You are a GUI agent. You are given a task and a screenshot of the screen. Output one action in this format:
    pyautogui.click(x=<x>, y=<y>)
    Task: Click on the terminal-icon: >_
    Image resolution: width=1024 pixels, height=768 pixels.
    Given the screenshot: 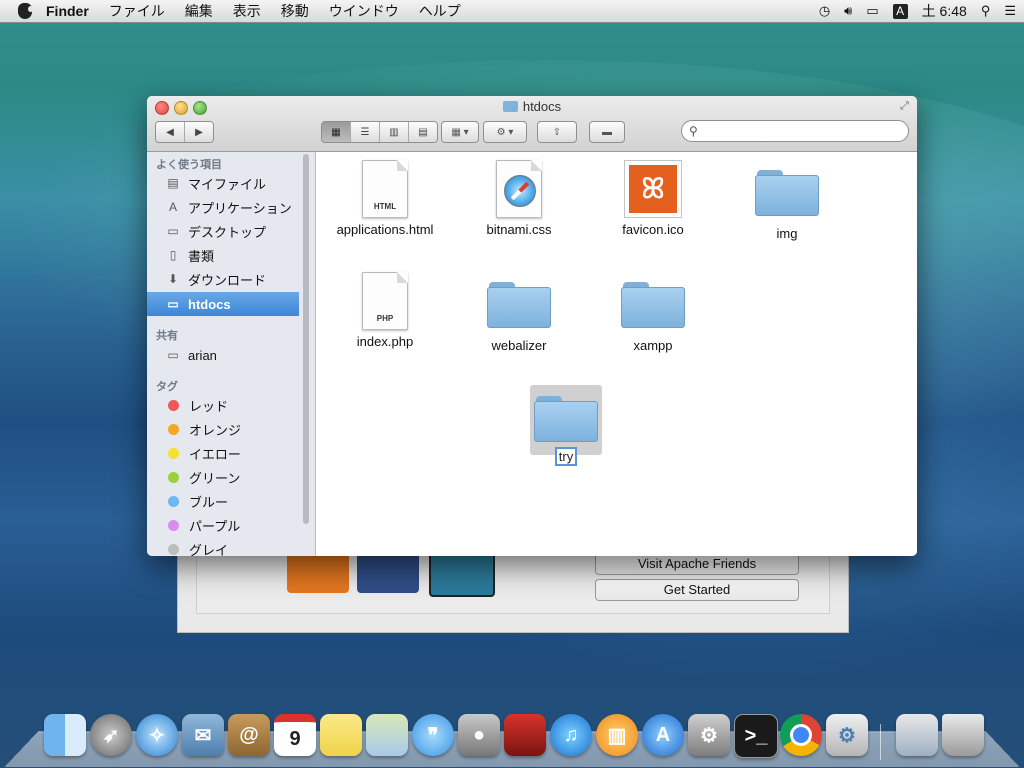 What is the action you would take?
    pyautogui.click(x=756, y=736)
    